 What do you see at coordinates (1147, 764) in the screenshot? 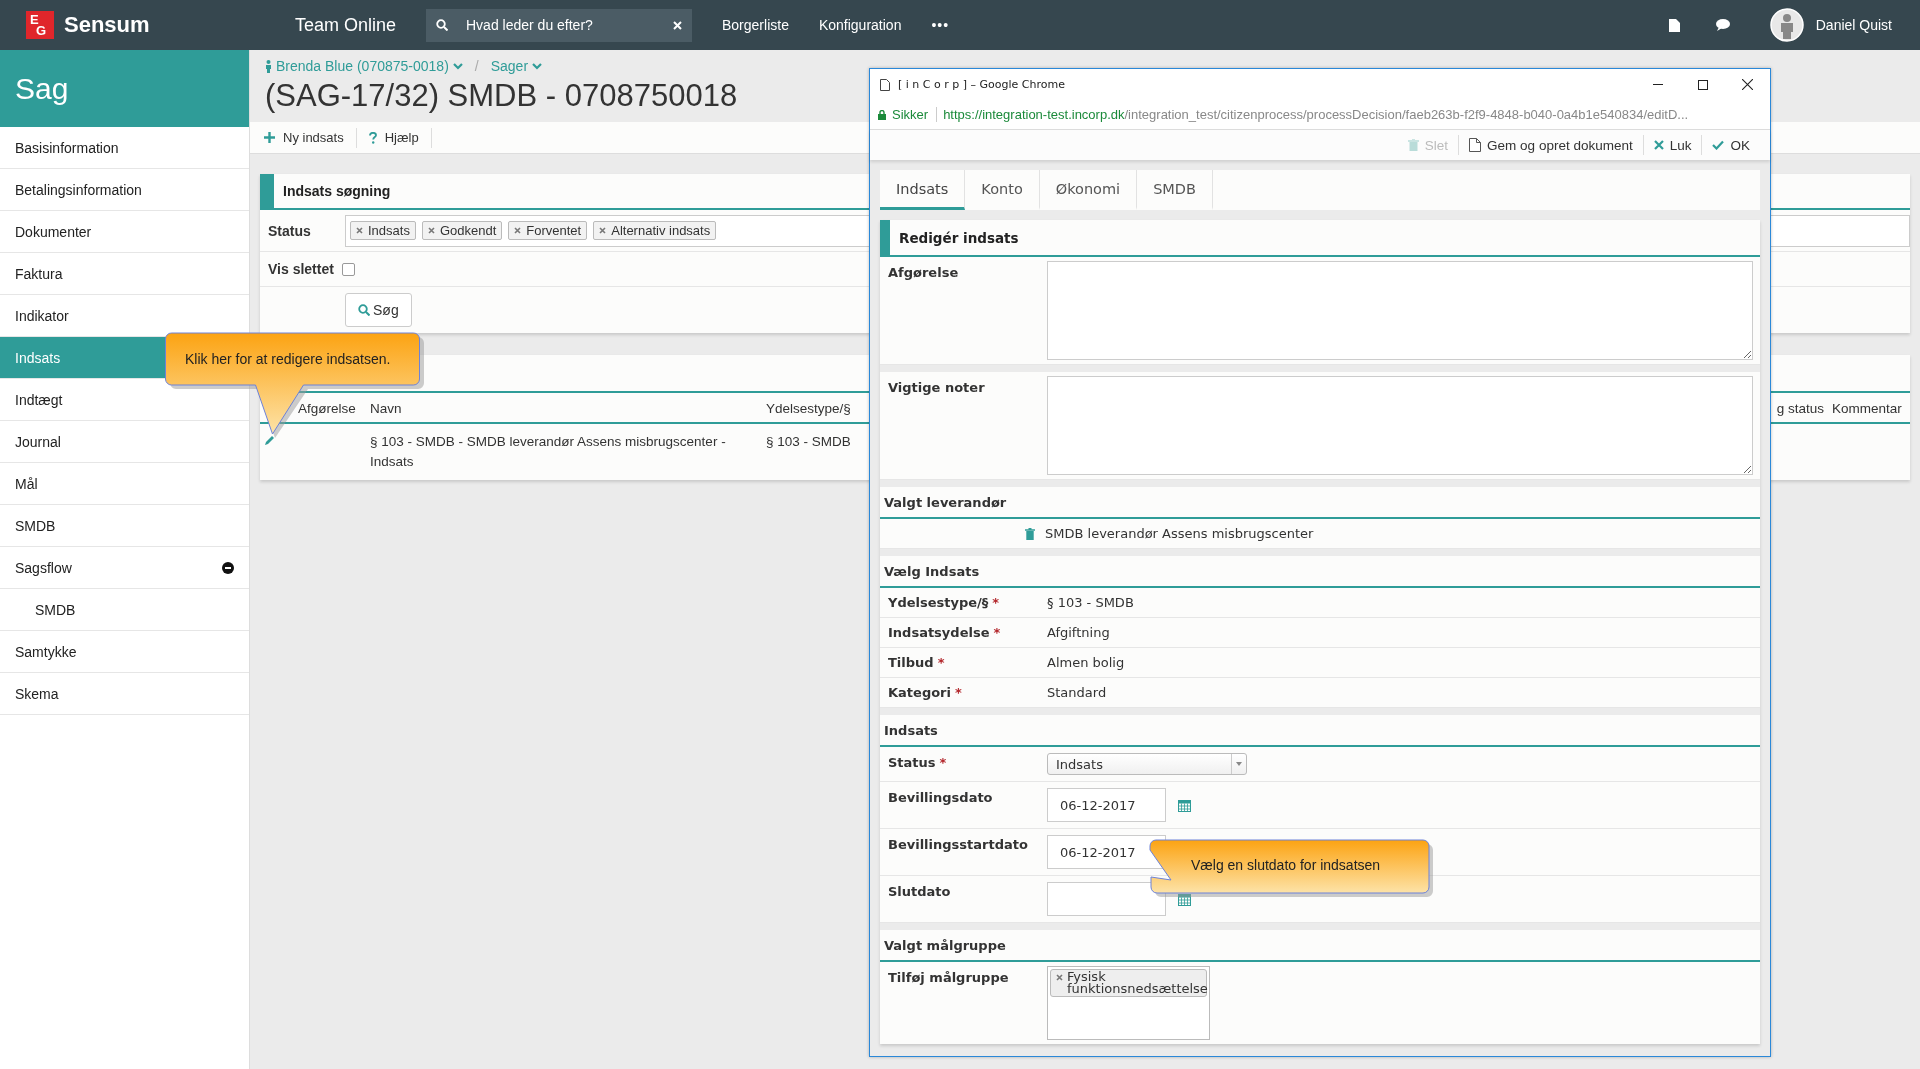
I see `status-dropdown: Indsats` at bounding box center [1147, 764].